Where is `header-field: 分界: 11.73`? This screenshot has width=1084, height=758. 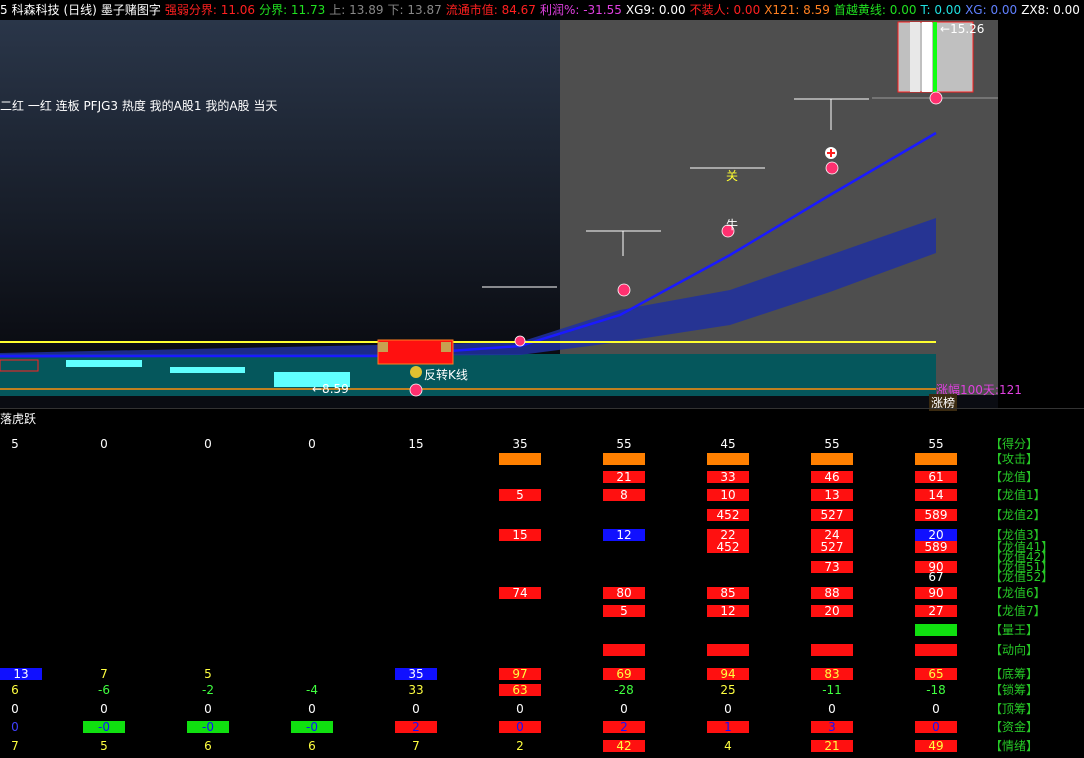 header-field: 分界: 11.73 is located at coordinates (292, 10).